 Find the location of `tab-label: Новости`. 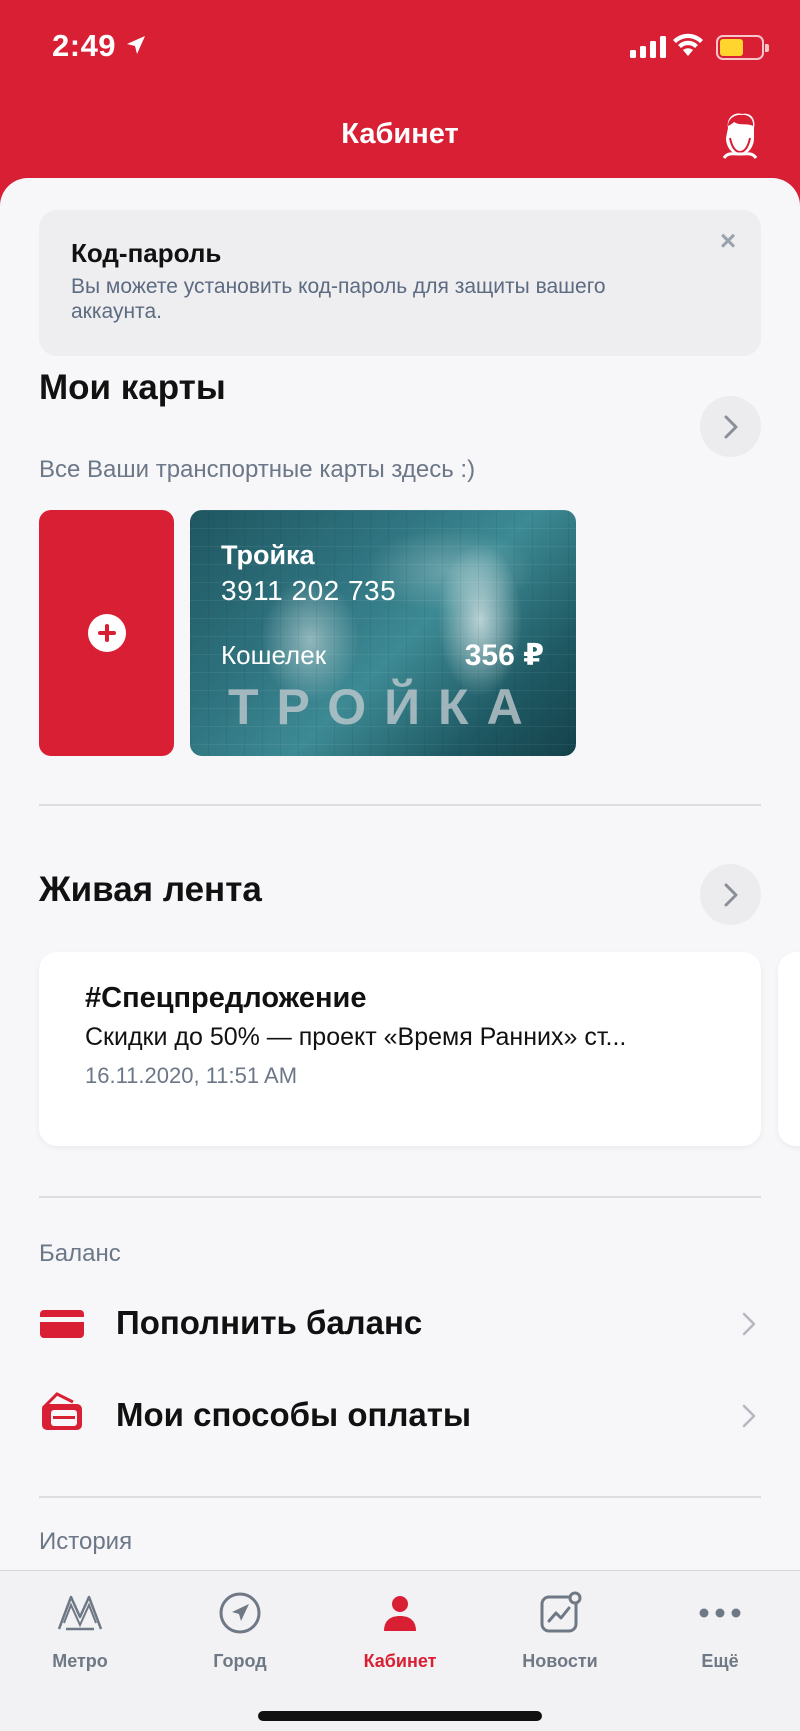

tab-label: Новости is located at coordinates (560, 1661).